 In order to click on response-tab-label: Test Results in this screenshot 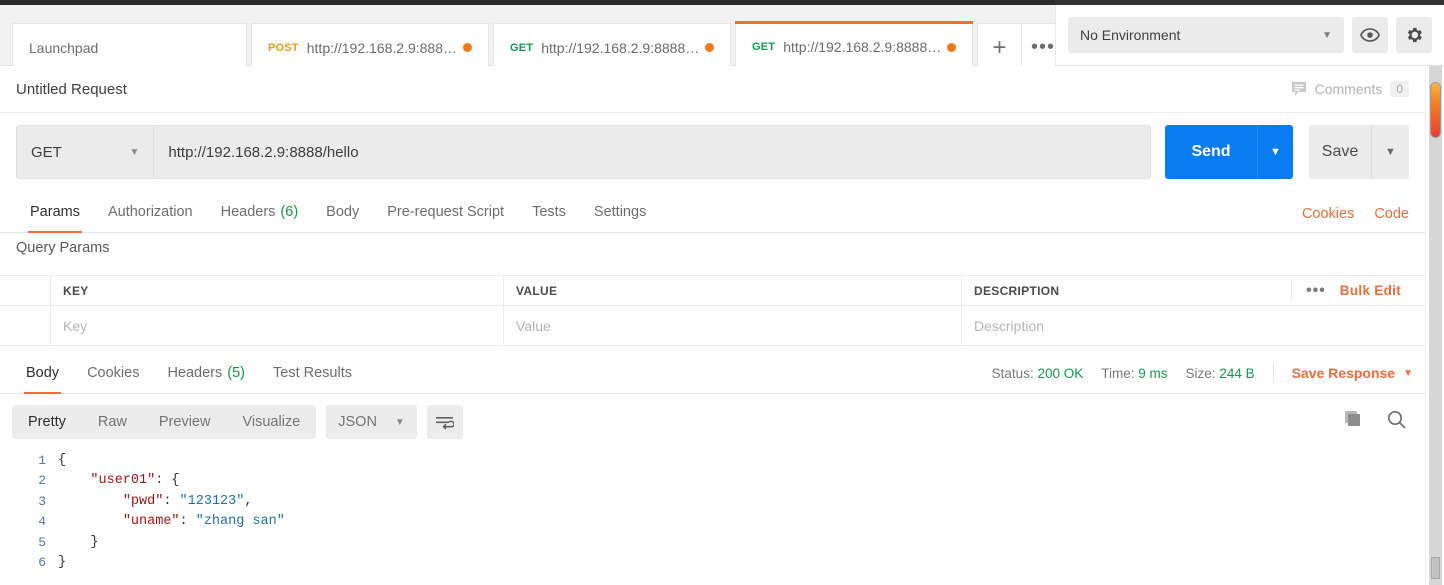, I will do `click(312, 372)`.